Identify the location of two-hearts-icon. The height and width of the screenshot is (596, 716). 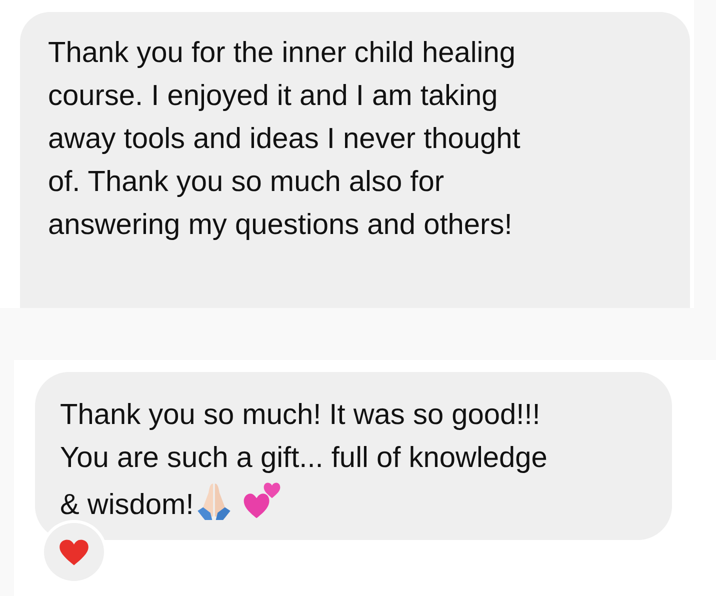
(262, 500).